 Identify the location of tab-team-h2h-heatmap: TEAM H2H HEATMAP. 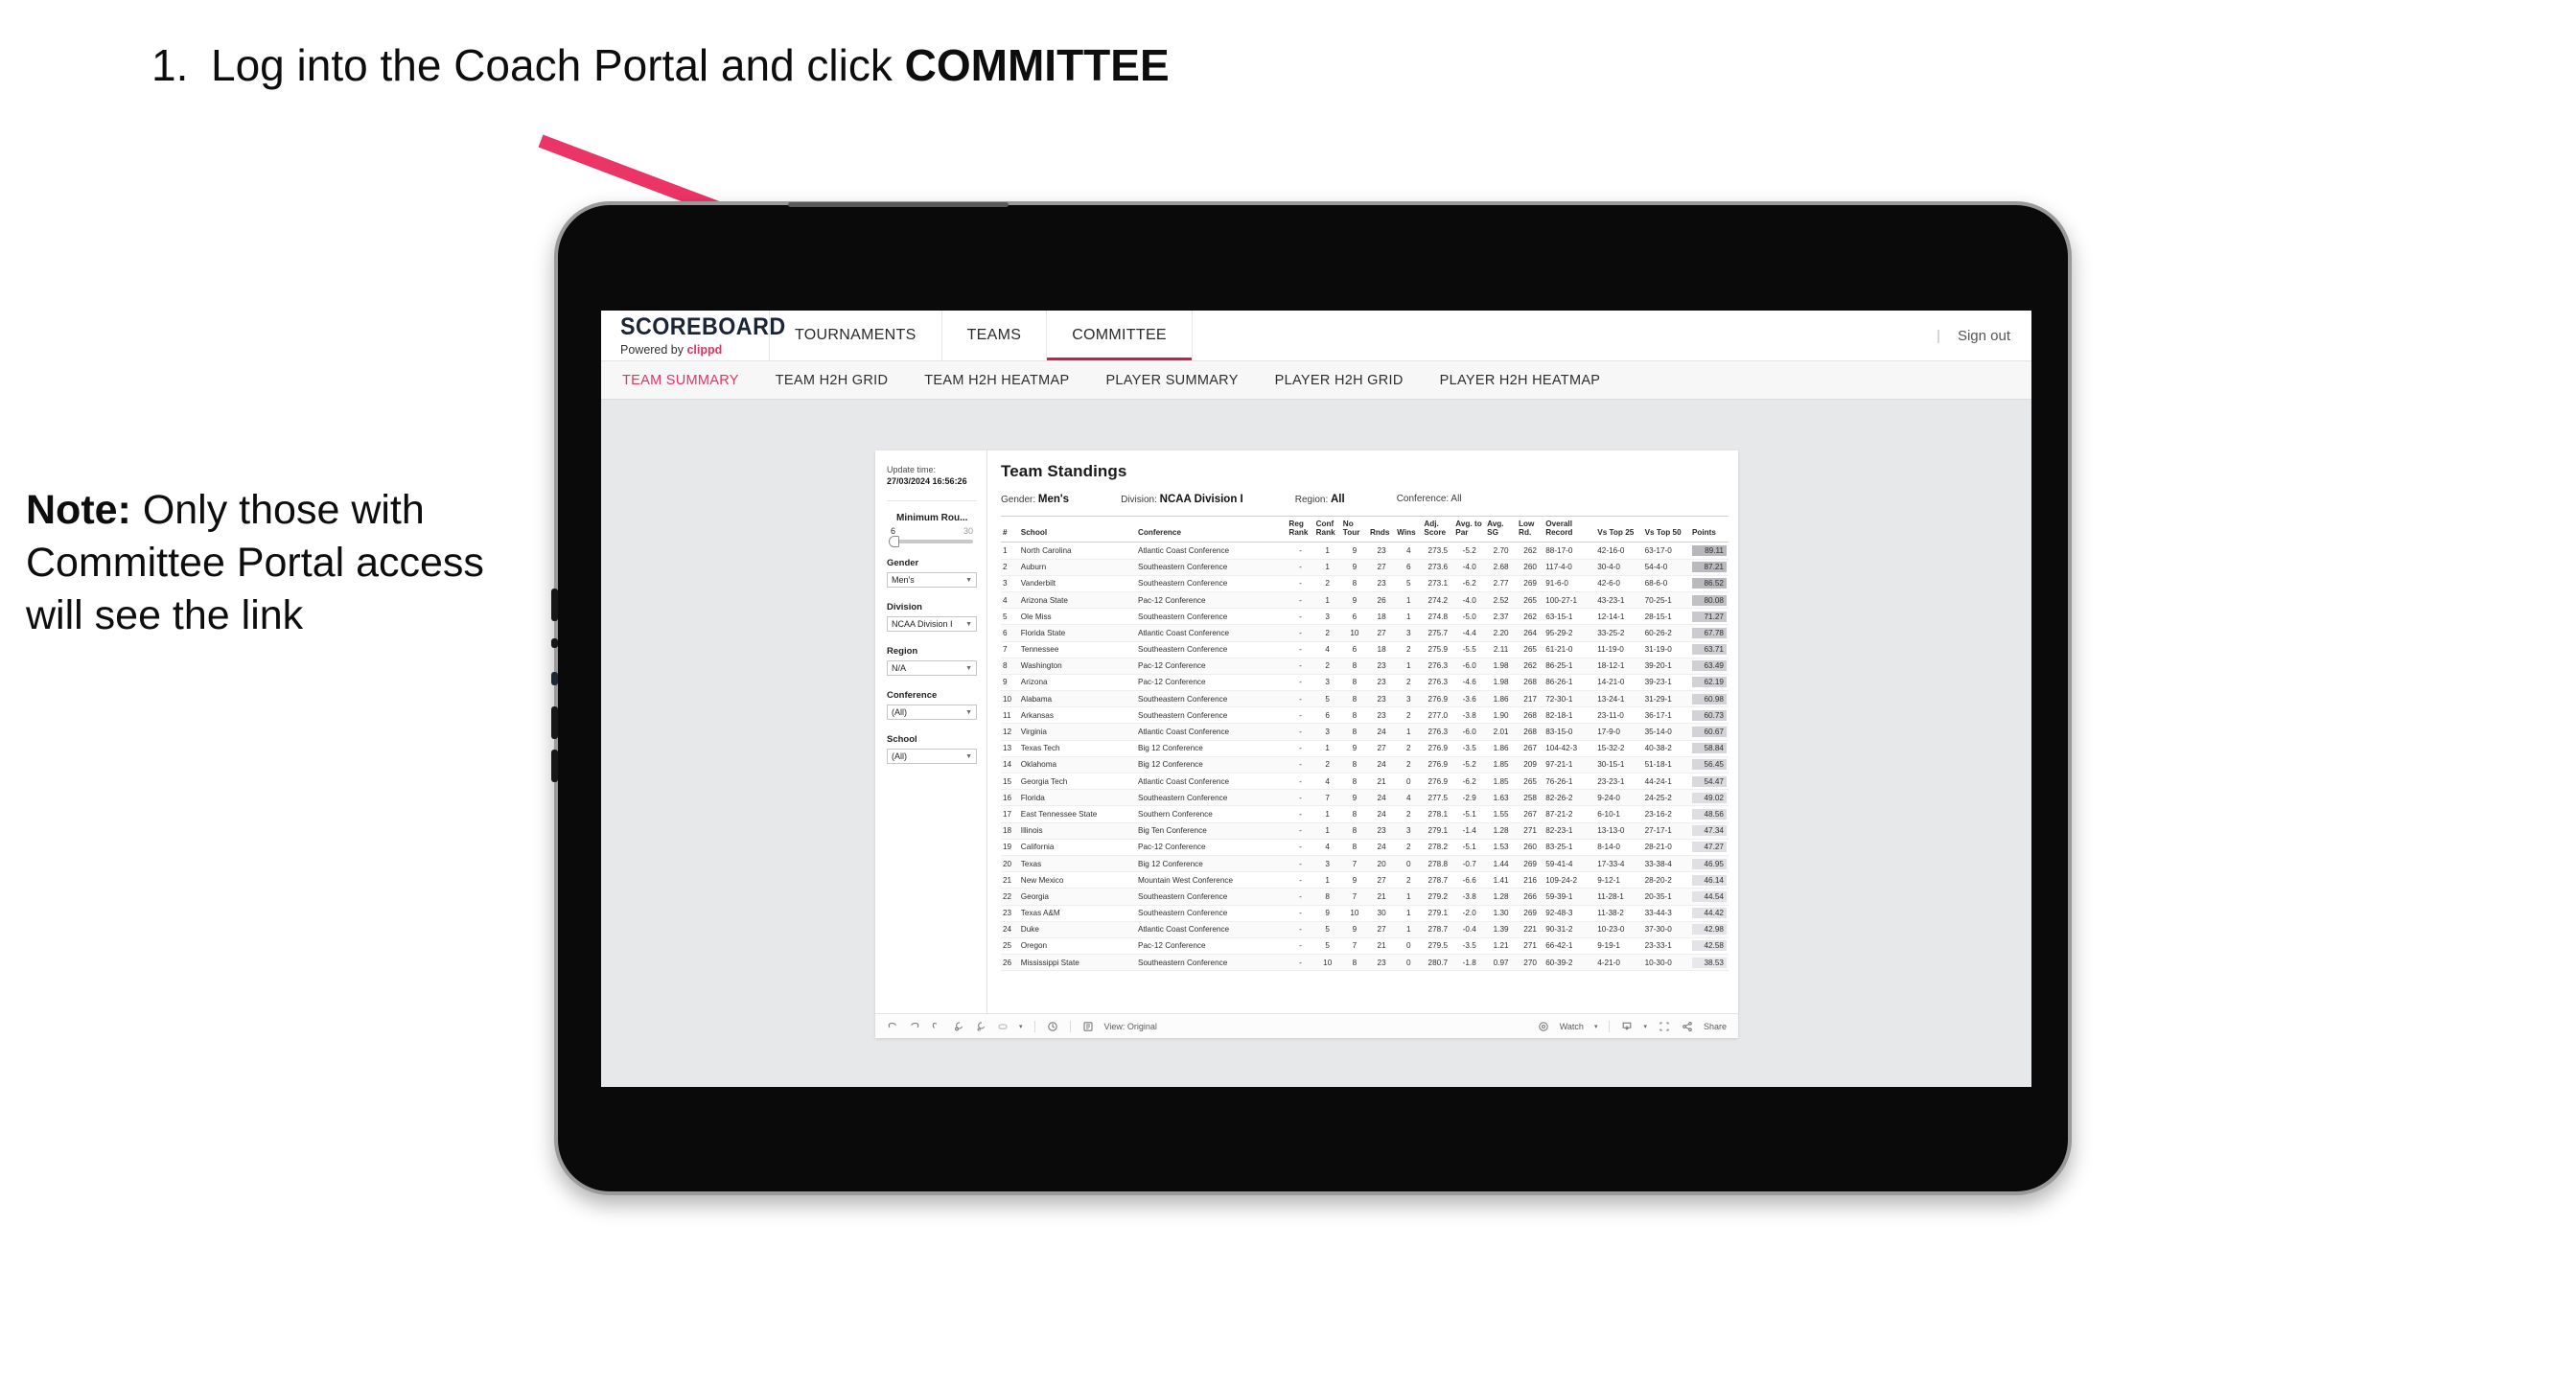
(996, 381).